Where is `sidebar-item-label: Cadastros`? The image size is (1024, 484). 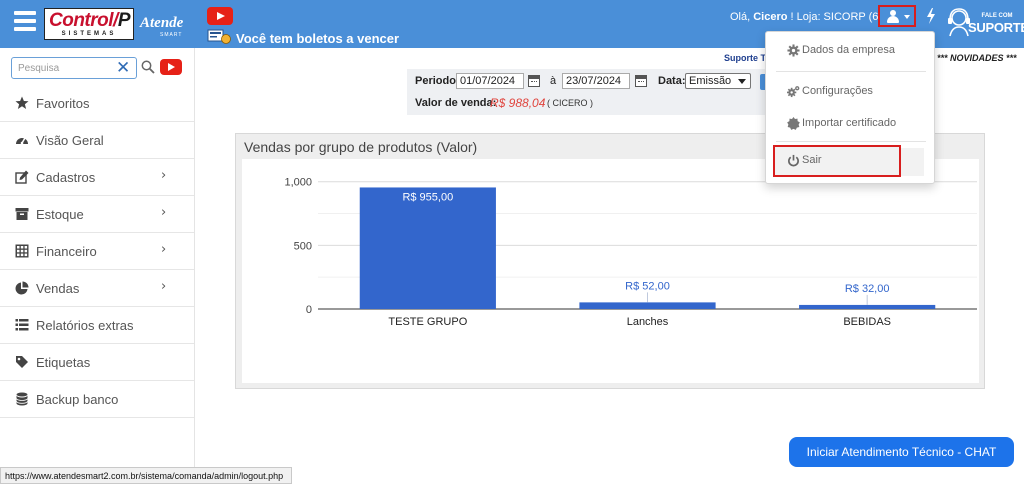 sidebar-item-label: Cadastros is located at coordinates (66, 177).